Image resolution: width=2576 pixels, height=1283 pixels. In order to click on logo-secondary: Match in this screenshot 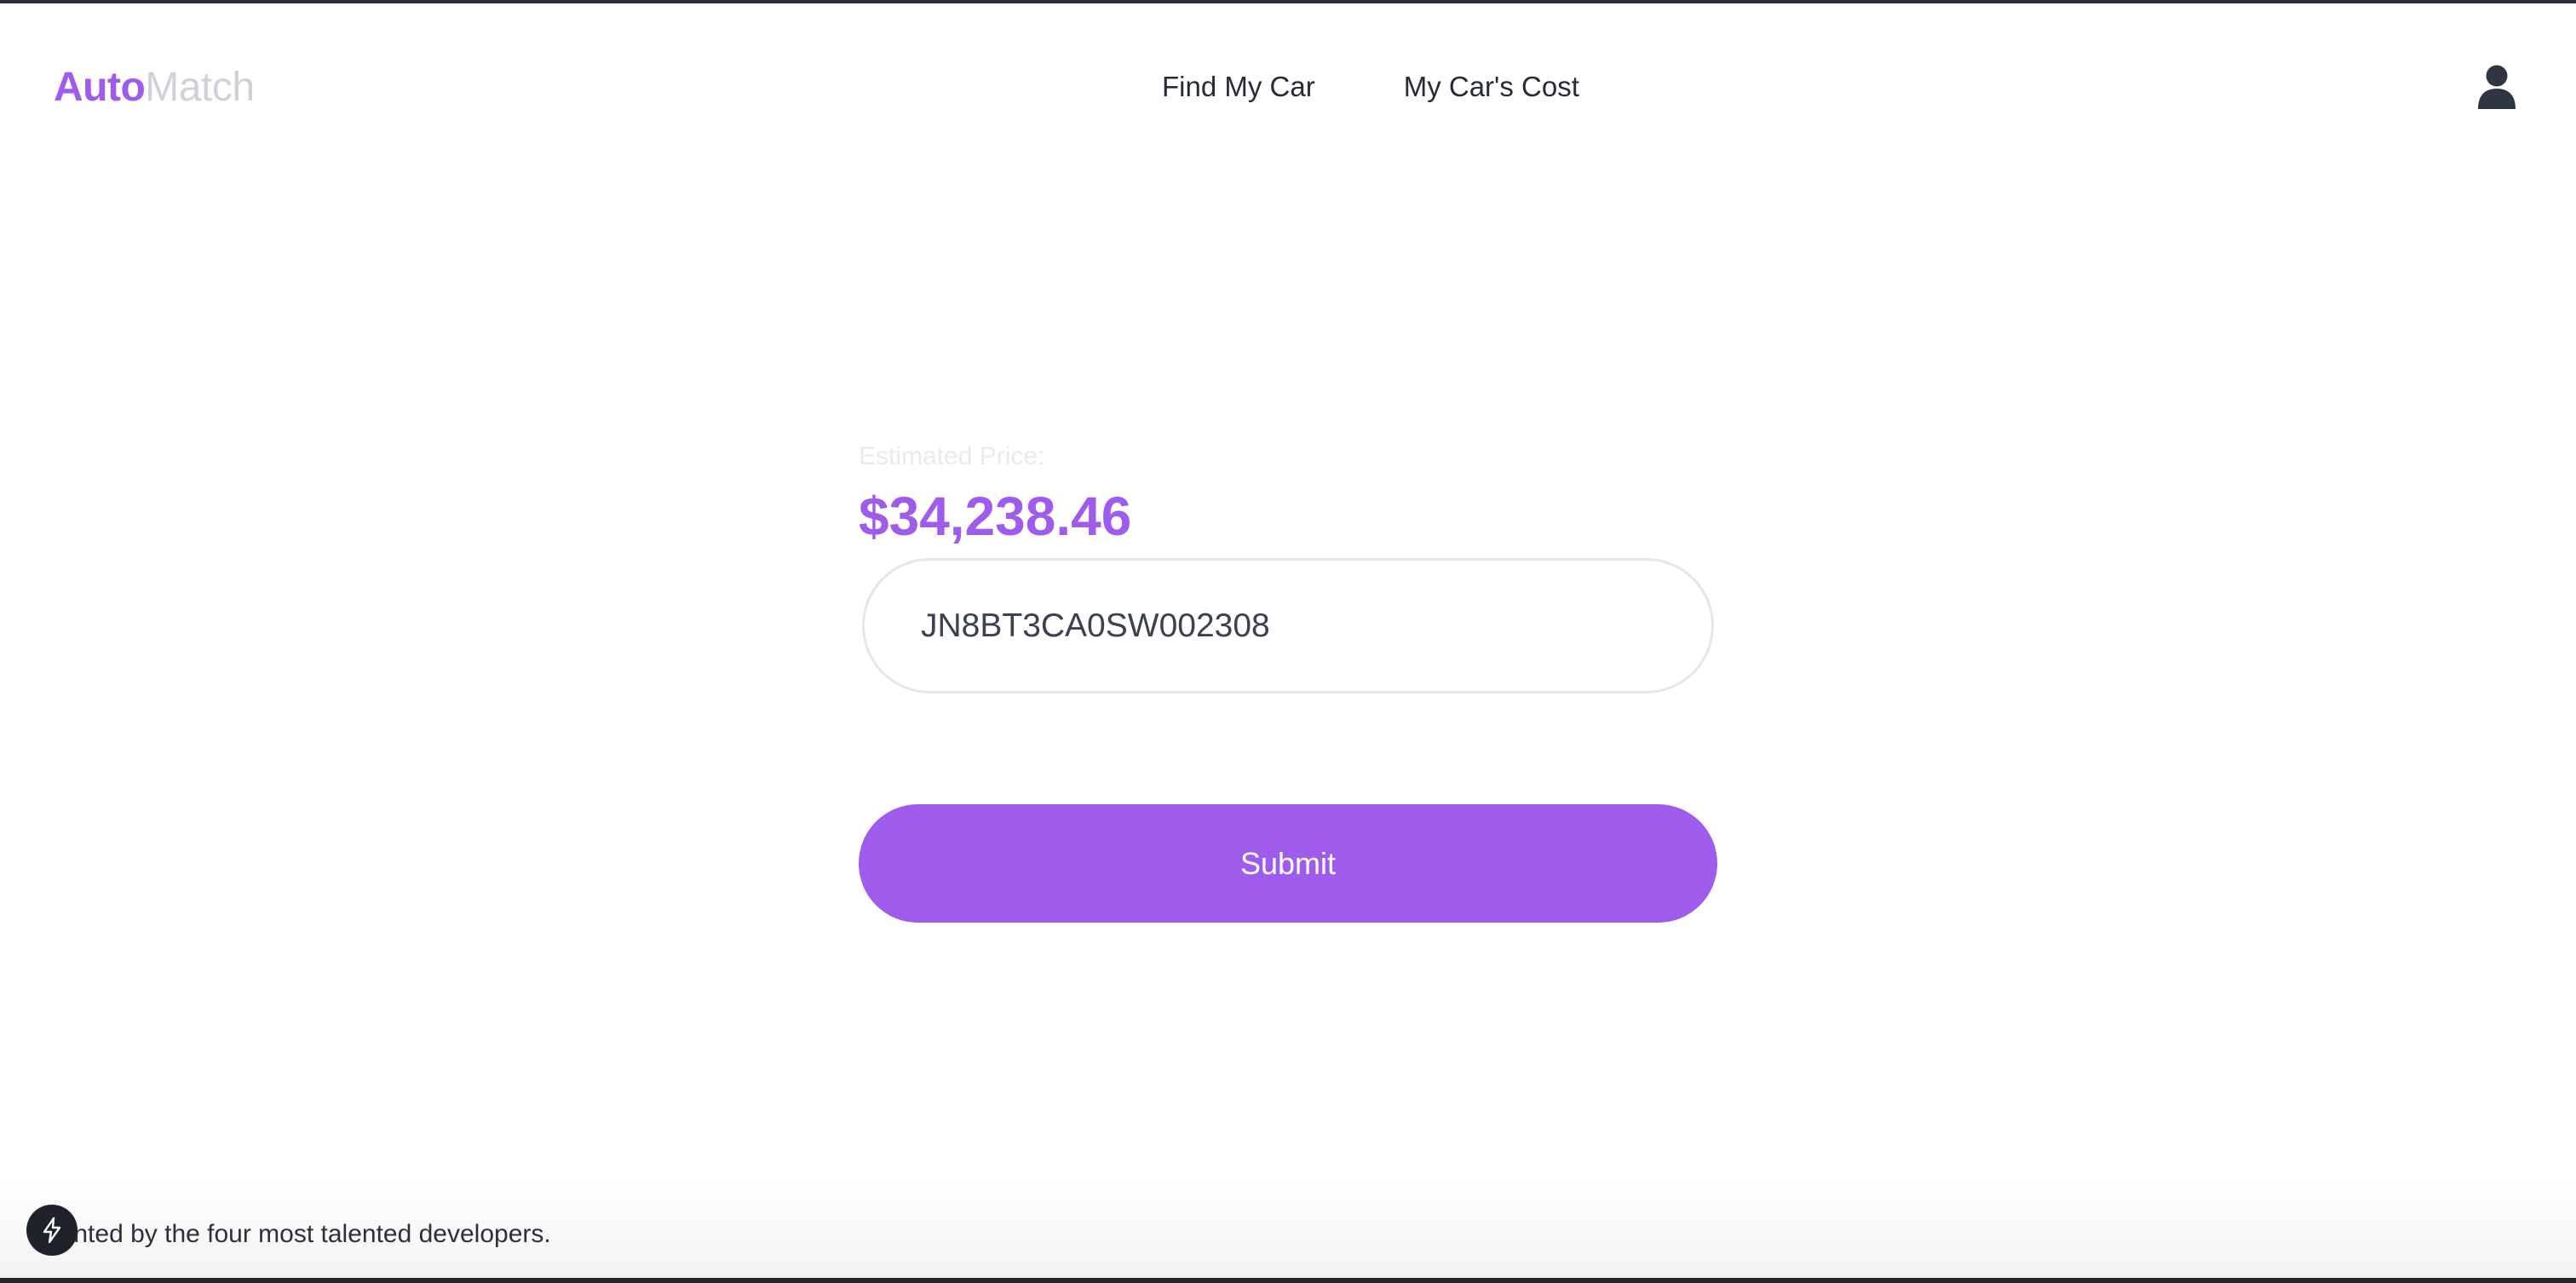, I will do `click(200, 87)`.